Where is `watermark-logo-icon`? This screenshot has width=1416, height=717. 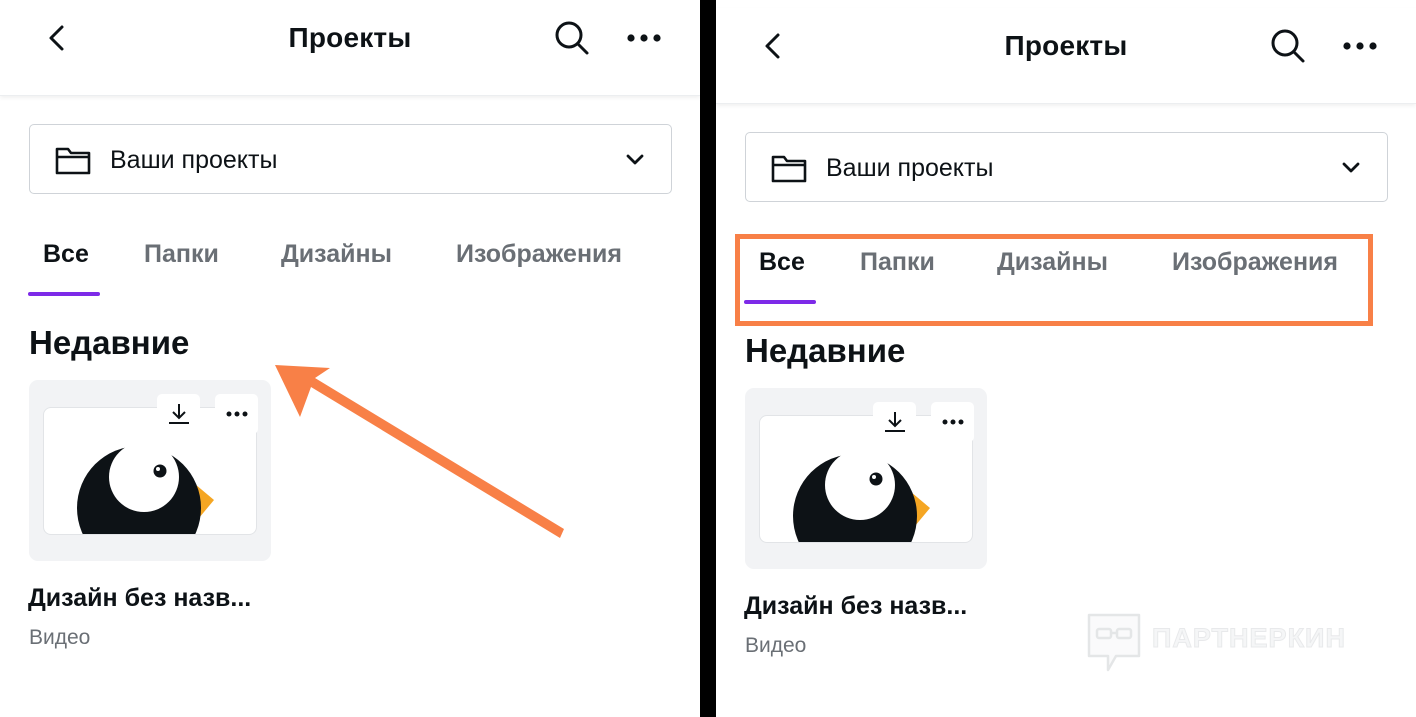 watermark-logo-icon is located at coordinates (1114, 642).